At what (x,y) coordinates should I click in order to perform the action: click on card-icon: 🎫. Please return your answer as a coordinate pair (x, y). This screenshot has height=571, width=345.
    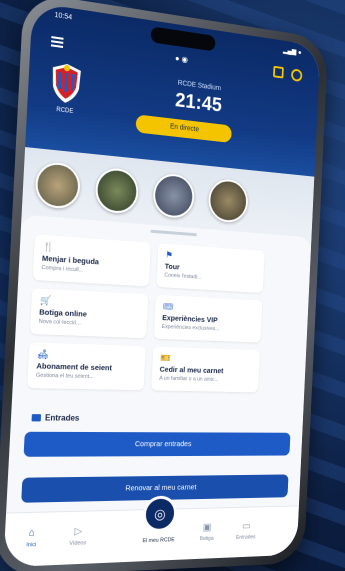
    Looking at the image, I should click on (165, 357).